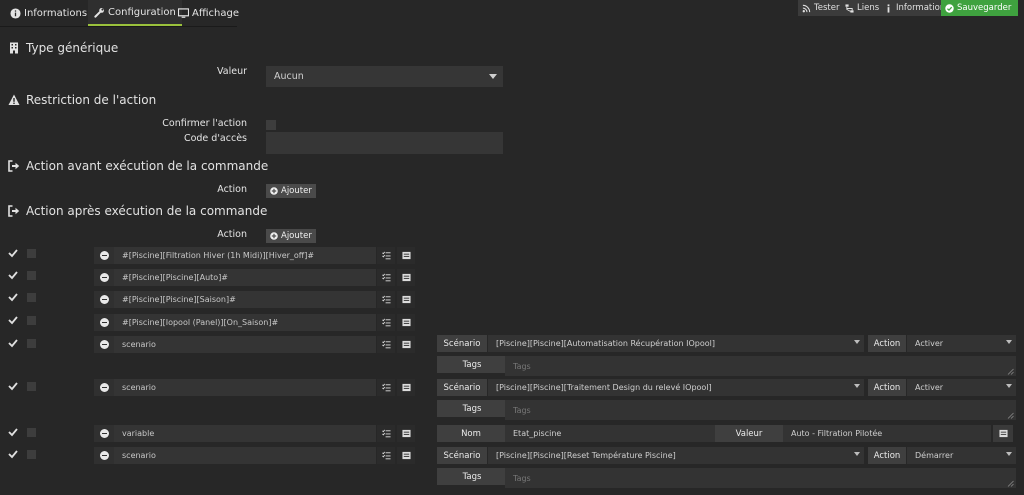 Image resolution: width=1024 pixels, height=495 pixels. Describe the element at coordinates (862, 8) in the screenshot. I see `liens-button: Liens` at that location.